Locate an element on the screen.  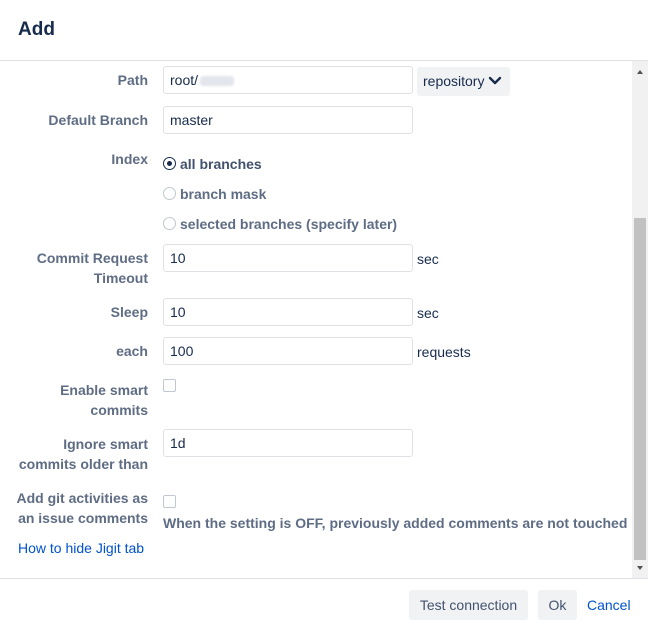
ignore-smart-label-line1: Ignore smart is located at coordinates (105, 444).